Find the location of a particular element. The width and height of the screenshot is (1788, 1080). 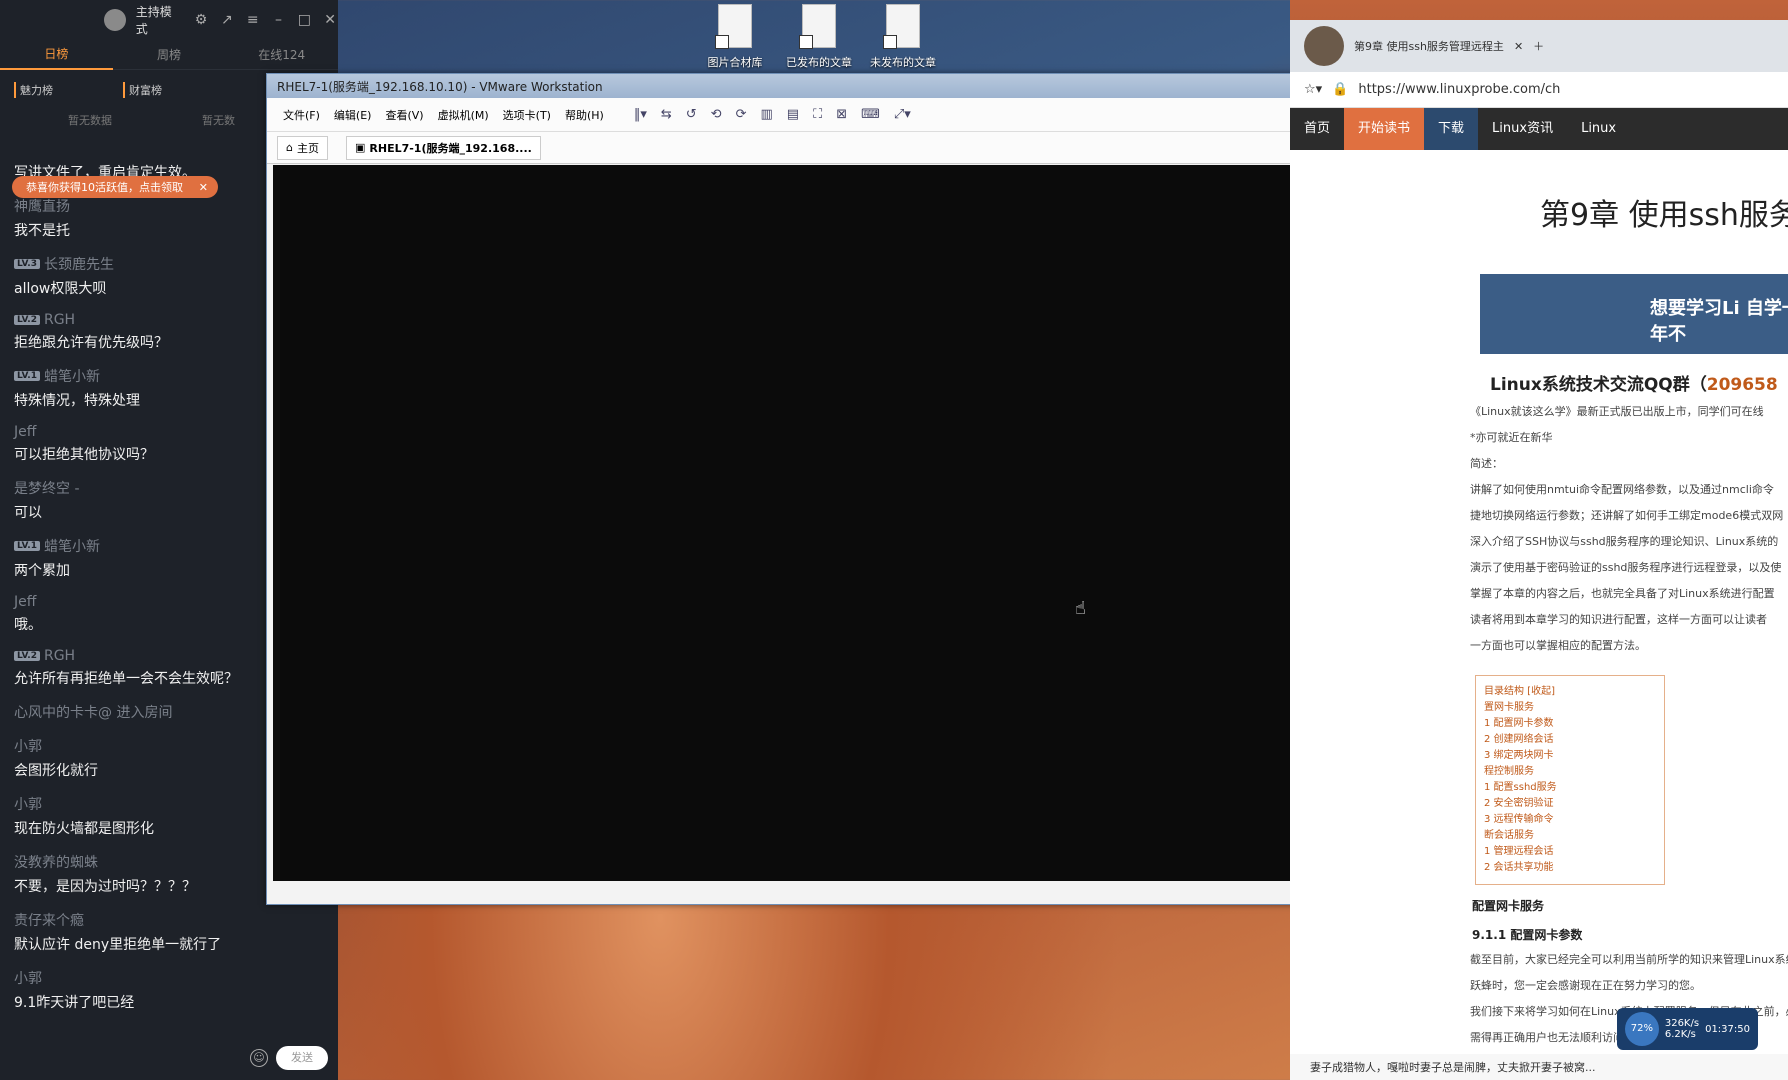

snapshot-manager-icon: ⟳ is located at coordinates (741, 114).